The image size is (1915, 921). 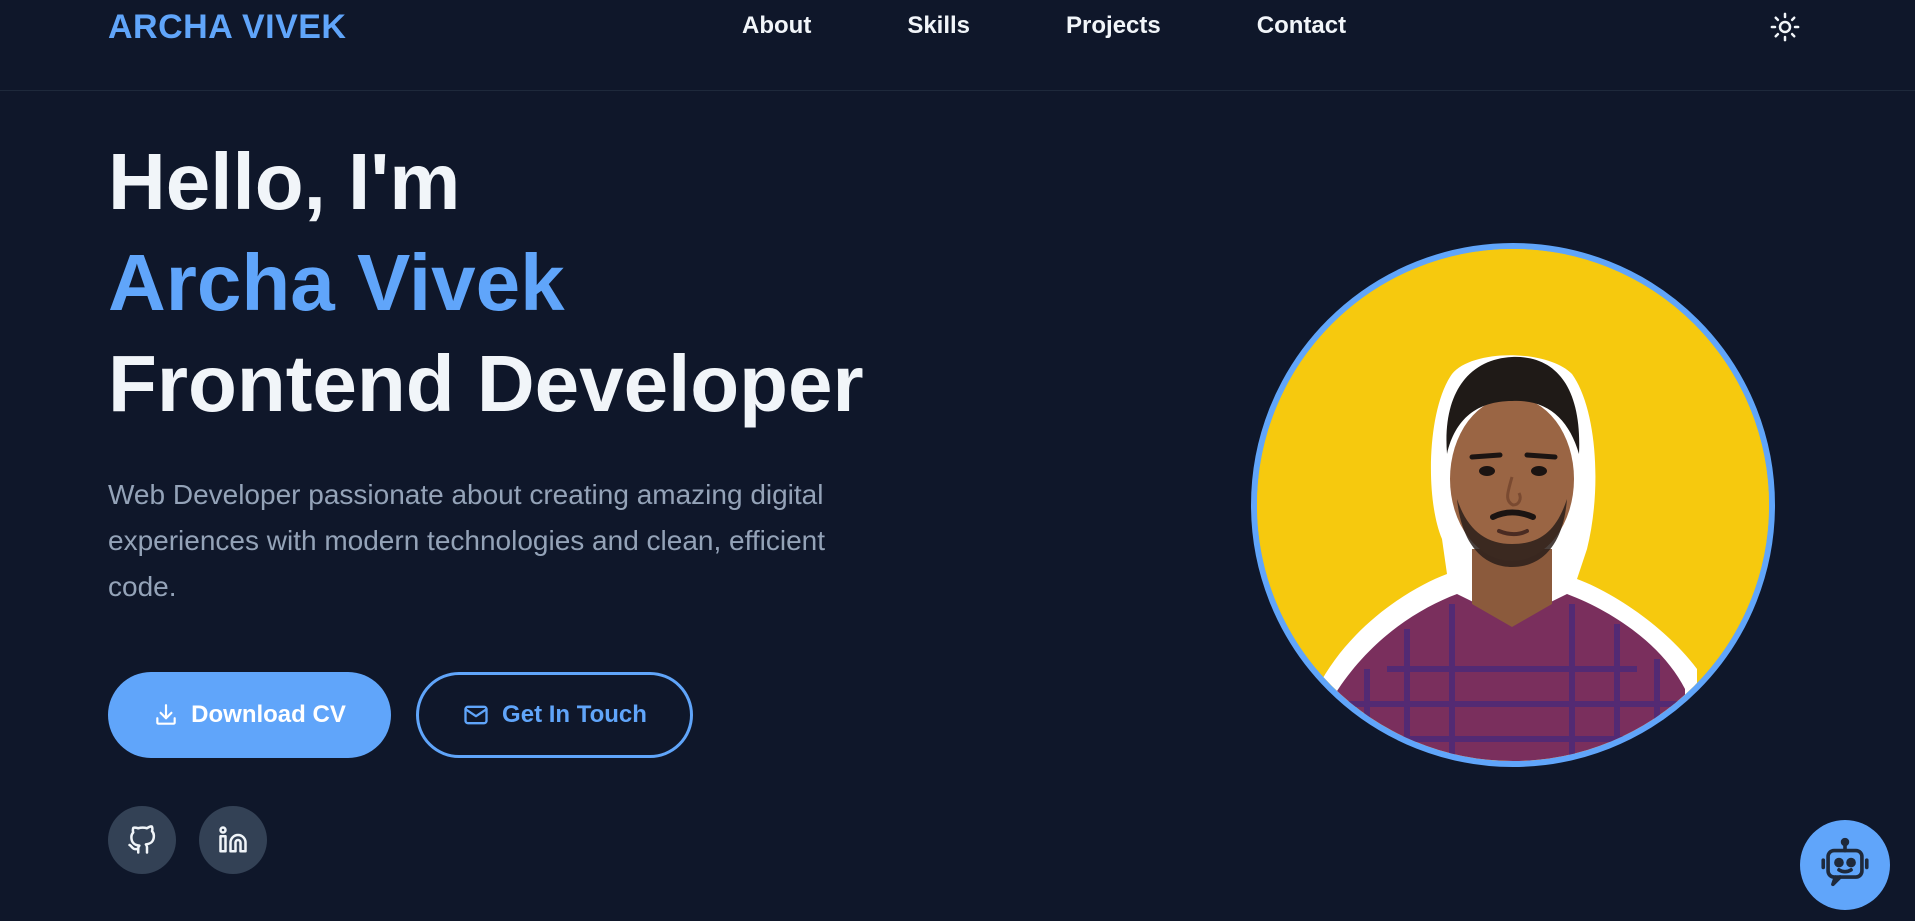 I want to click on github-icon, so click(x=142, y=839).